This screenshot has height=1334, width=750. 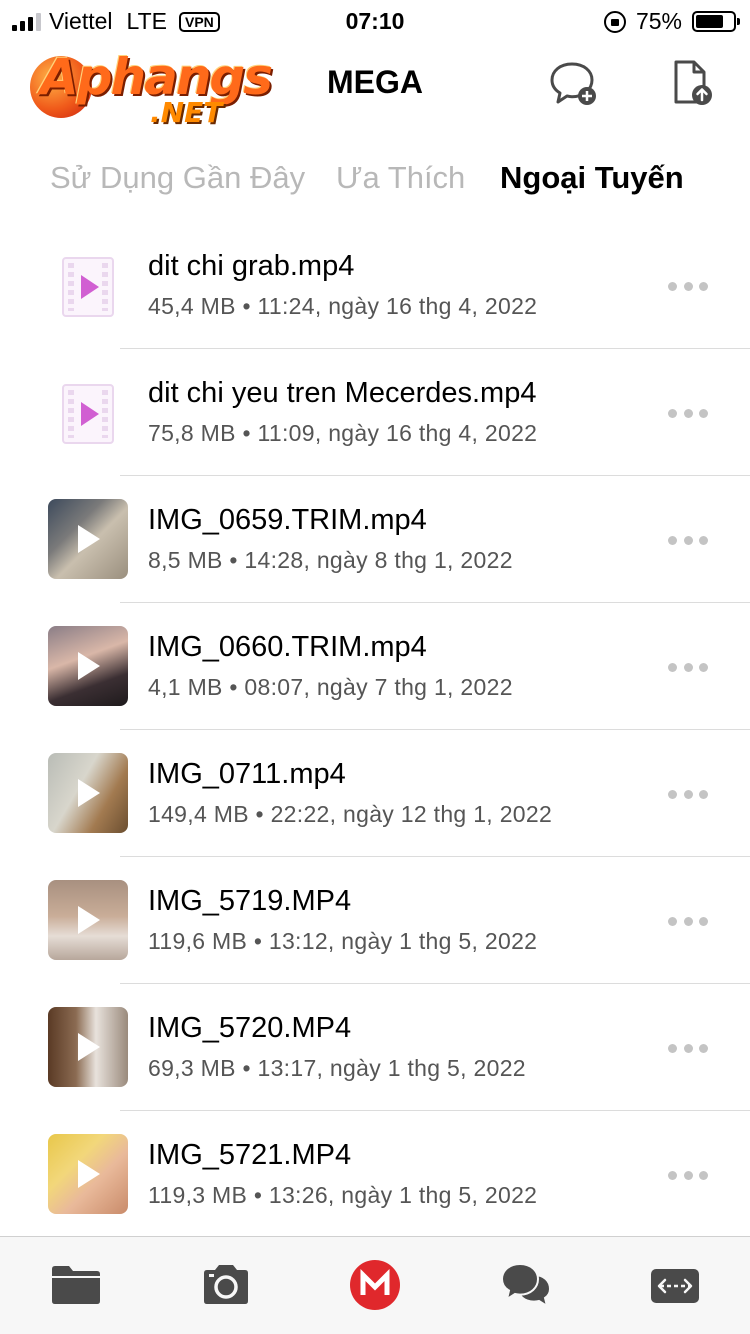 I want to click on file-name: IMG_5719.MP4, so click(x=250, y=901).